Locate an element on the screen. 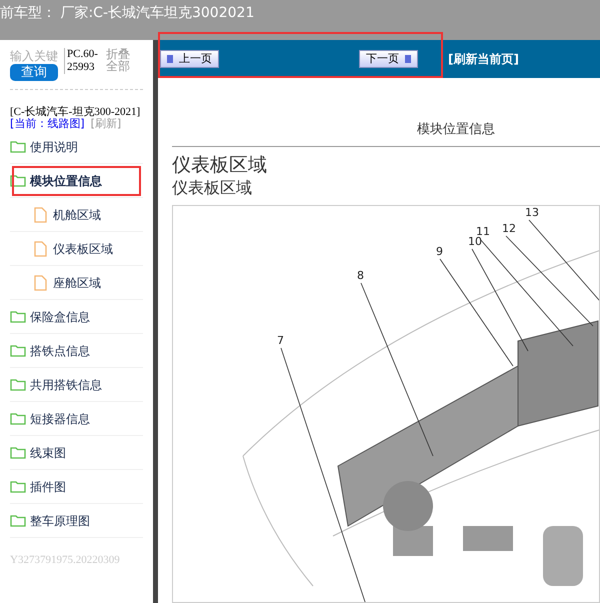 The height and width of the screenshot is (603, 600). page-title: 仪表板区域 is located at coordinates (220, 164).